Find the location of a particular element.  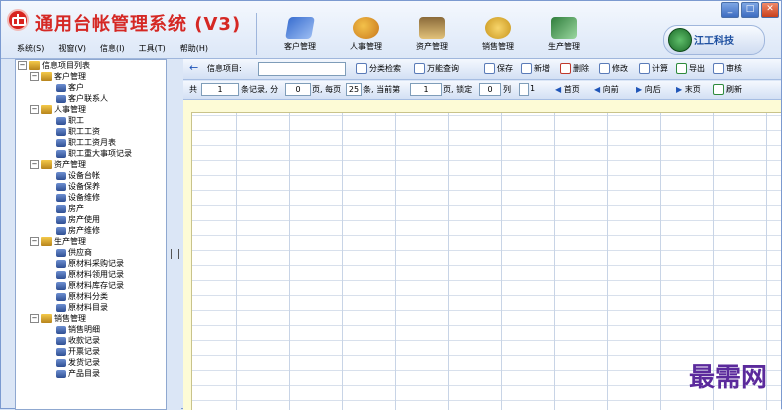

panel-splitter is located at coordinates (174, 234).